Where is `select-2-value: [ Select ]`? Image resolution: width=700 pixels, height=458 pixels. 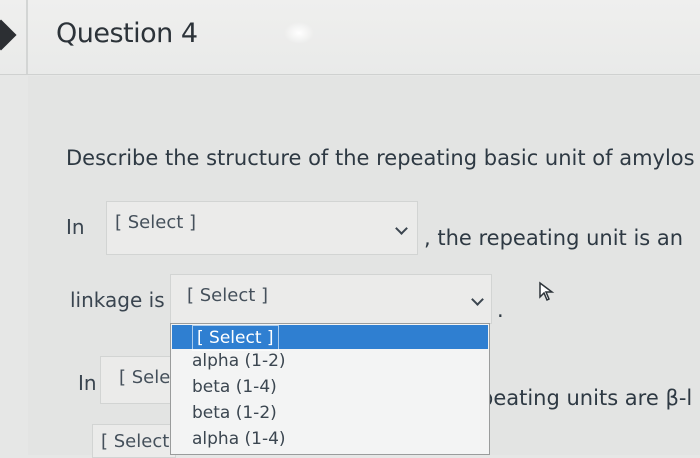
select-2-value: [ Select ] is located at coordinates (228, 295).